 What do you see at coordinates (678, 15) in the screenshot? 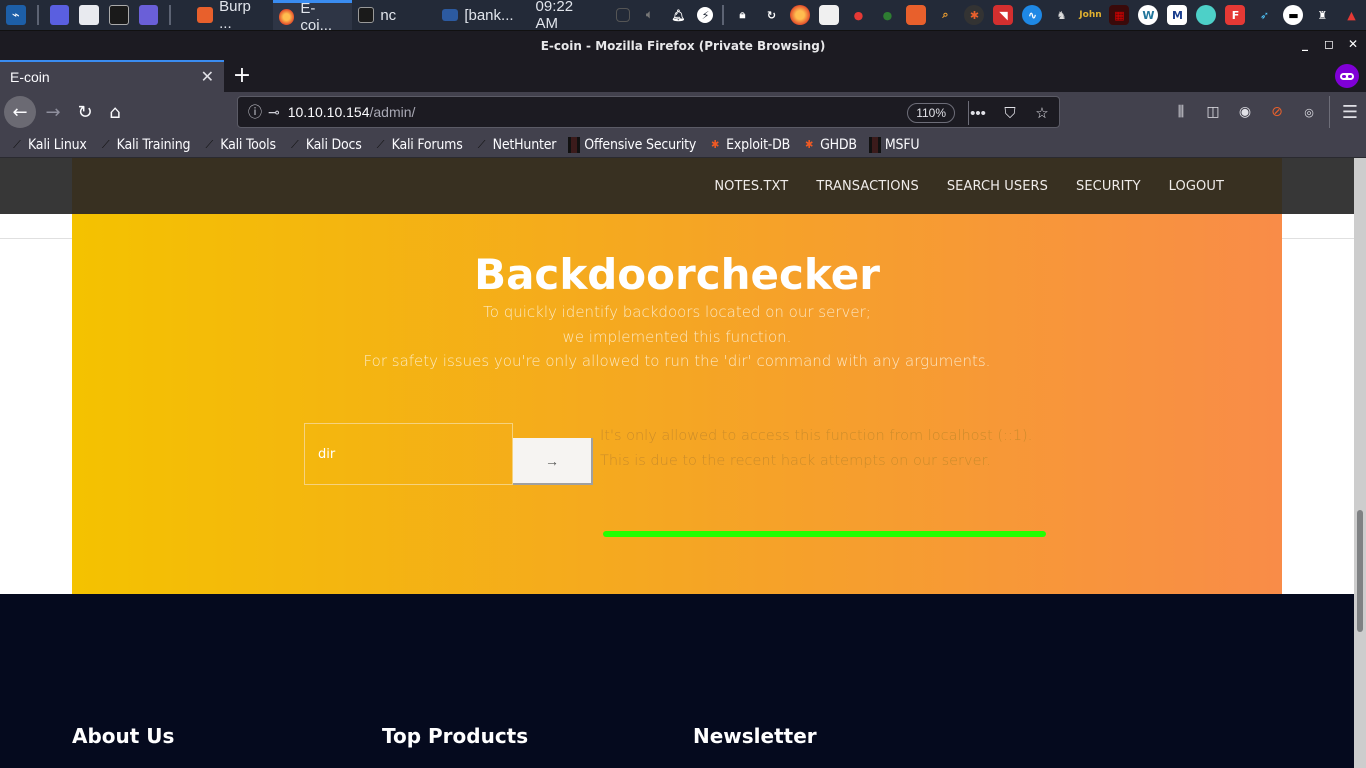
I see `notification-bell-icon: 🔔︎` at bounding box center [678, 15].